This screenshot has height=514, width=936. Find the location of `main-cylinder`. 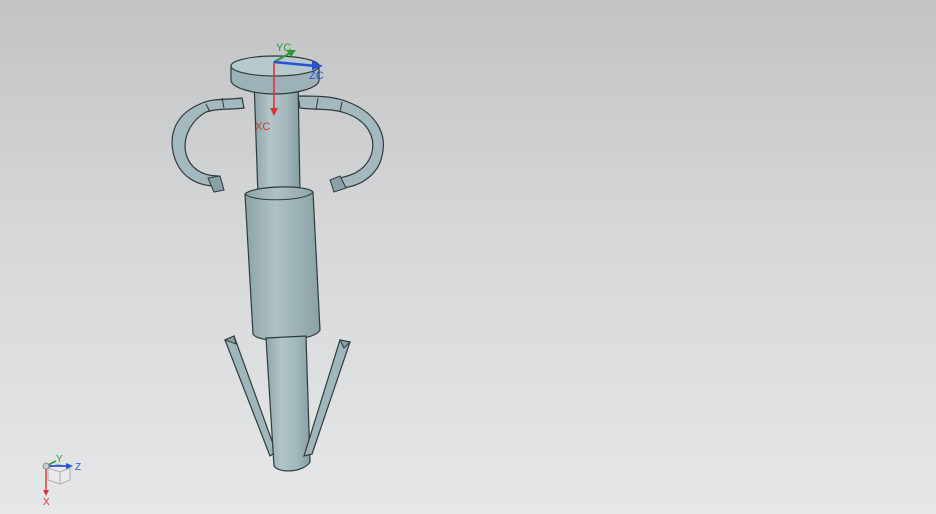

main-cylinder is located at coordinates (282, 263).